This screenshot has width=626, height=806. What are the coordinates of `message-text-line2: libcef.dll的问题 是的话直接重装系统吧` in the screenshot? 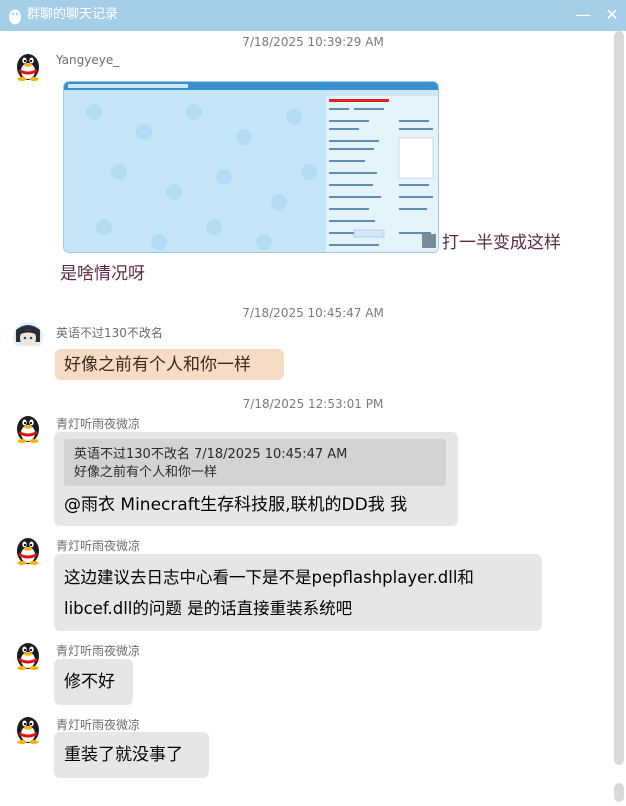 It's located at (208, 608).